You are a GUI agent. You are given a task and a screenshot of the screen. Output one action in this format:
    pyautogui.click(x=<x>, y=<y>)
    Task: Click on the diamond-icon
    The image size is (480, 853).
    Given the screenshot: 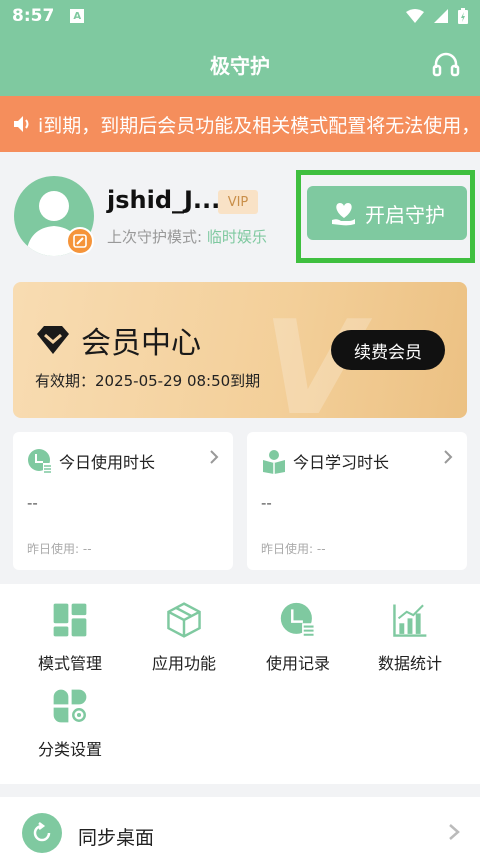 What is the action you would take?
    pyautogui.click(x=53, y=340)
    